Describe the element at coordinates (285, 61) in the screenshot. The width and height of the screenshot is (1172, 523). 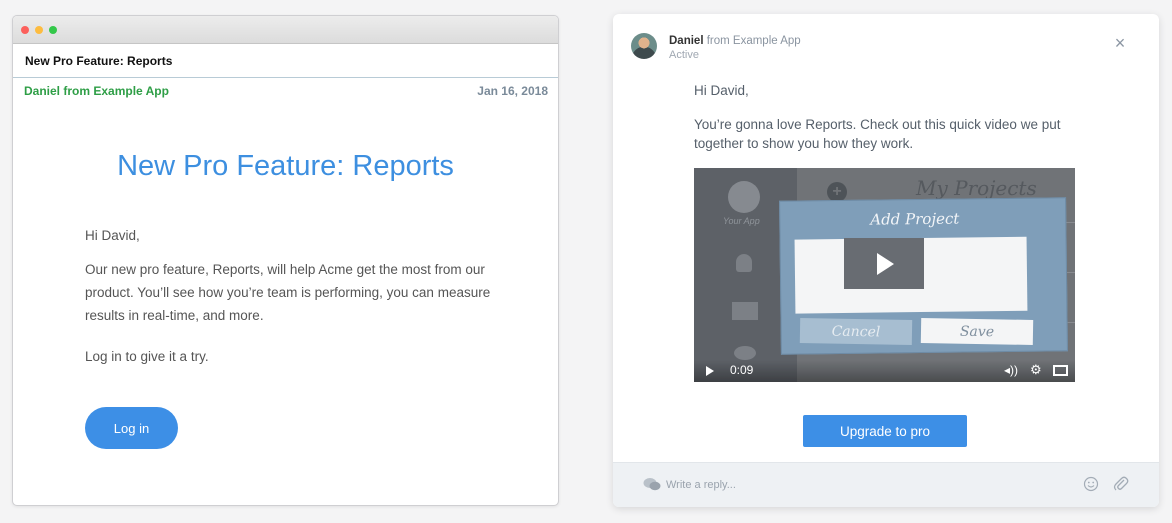
I see `email-subject: New Pro Feature: Reports` at that location.